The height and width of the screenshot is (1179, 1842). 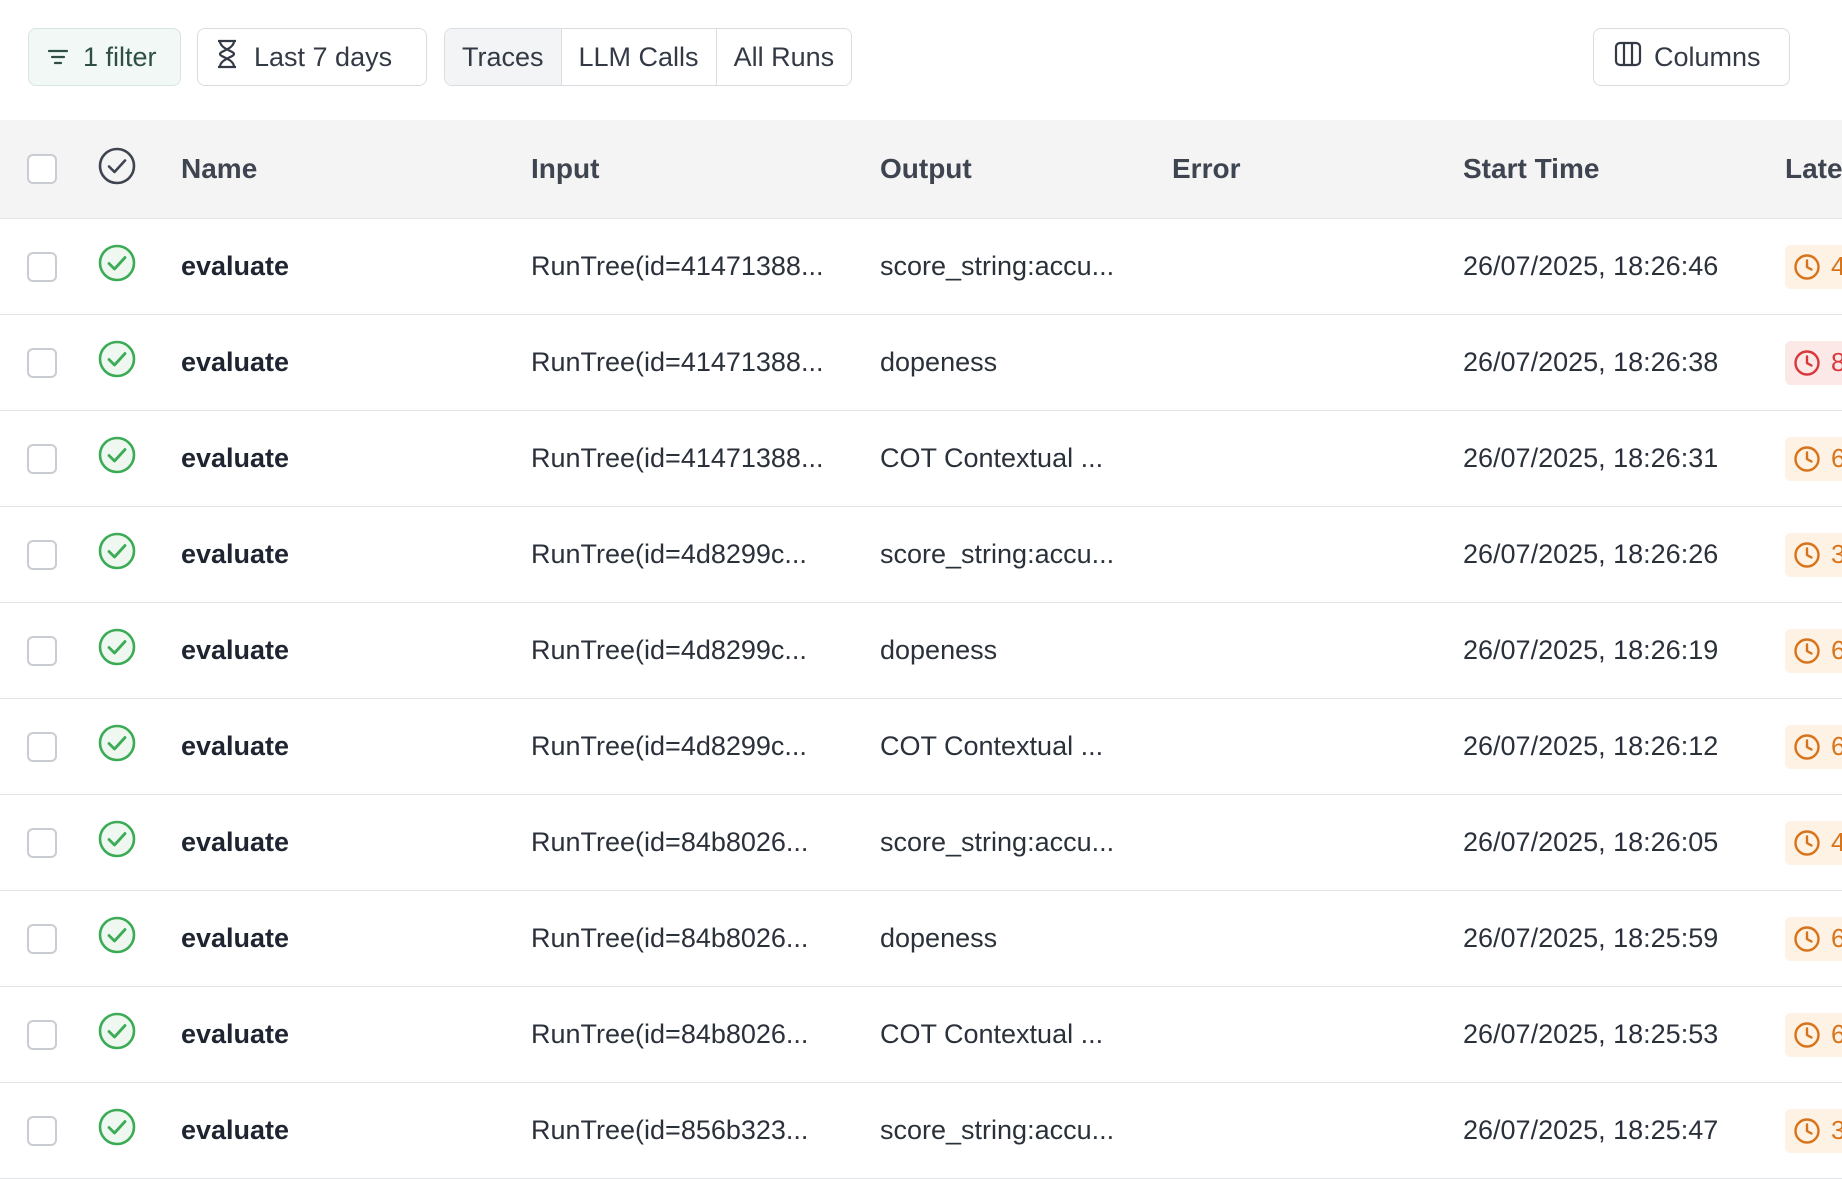 What do you see at coordinates (219, 169) in the screenshot?
I see `header-name: Name` at bounding box center [219, 169].